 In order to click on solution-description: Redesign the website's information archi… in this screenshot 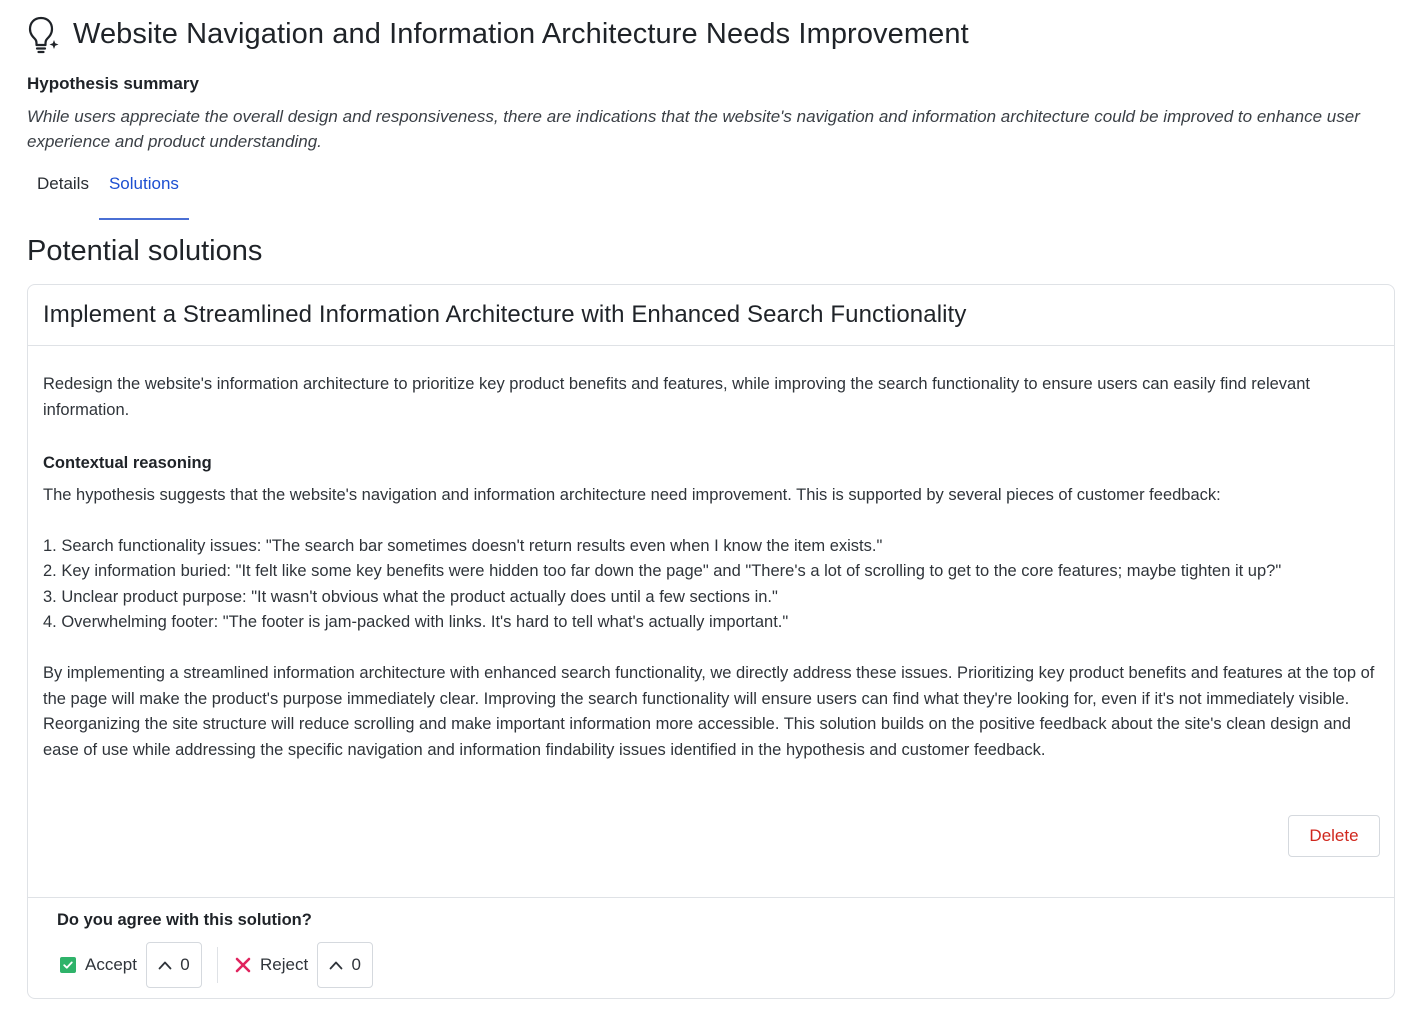, I will do `click(676, 397)`.